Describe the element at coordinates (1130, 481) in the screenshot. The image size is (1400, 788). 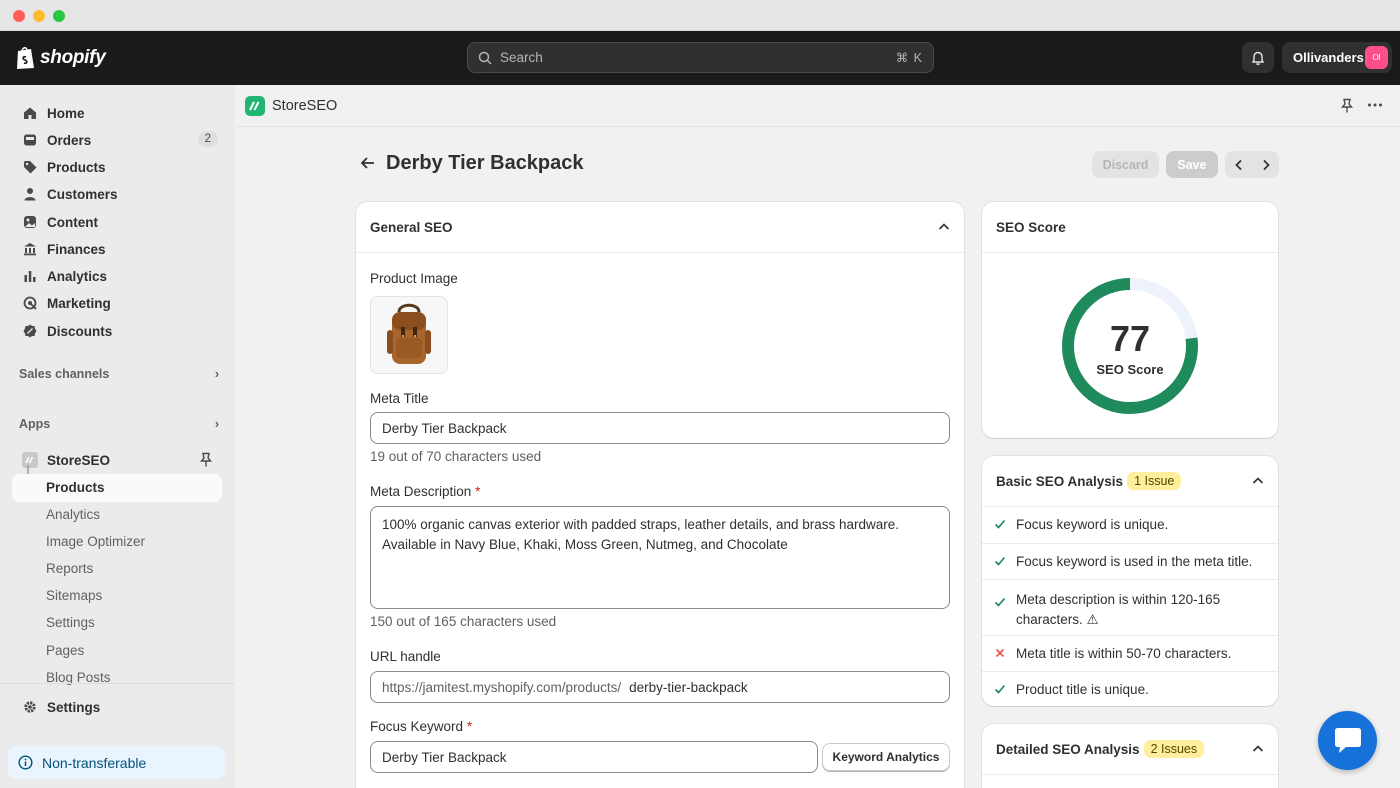
I see `basic-seo-analysis-header: Basic SEO Analysis 1 Issue` at that location.